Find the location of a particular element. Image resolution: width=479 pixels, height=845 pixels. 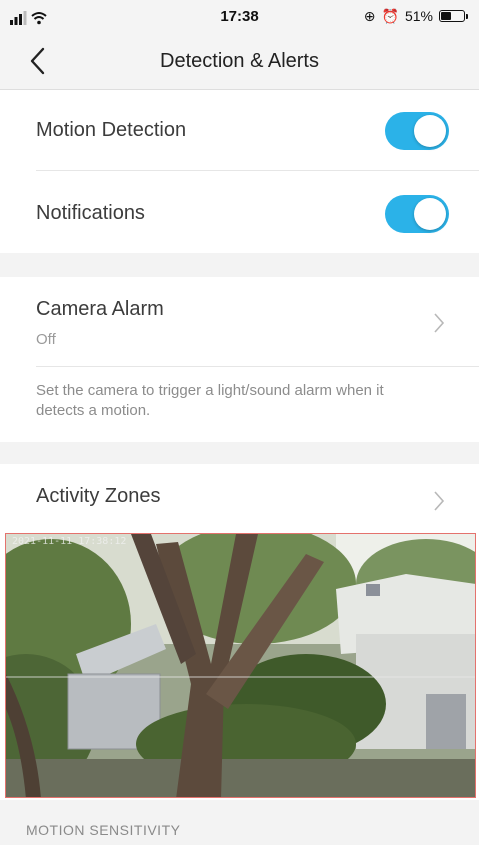

camera-timestamp-overlay: 2021-11-11 17:38:12 is located at coordinates (69, 541).